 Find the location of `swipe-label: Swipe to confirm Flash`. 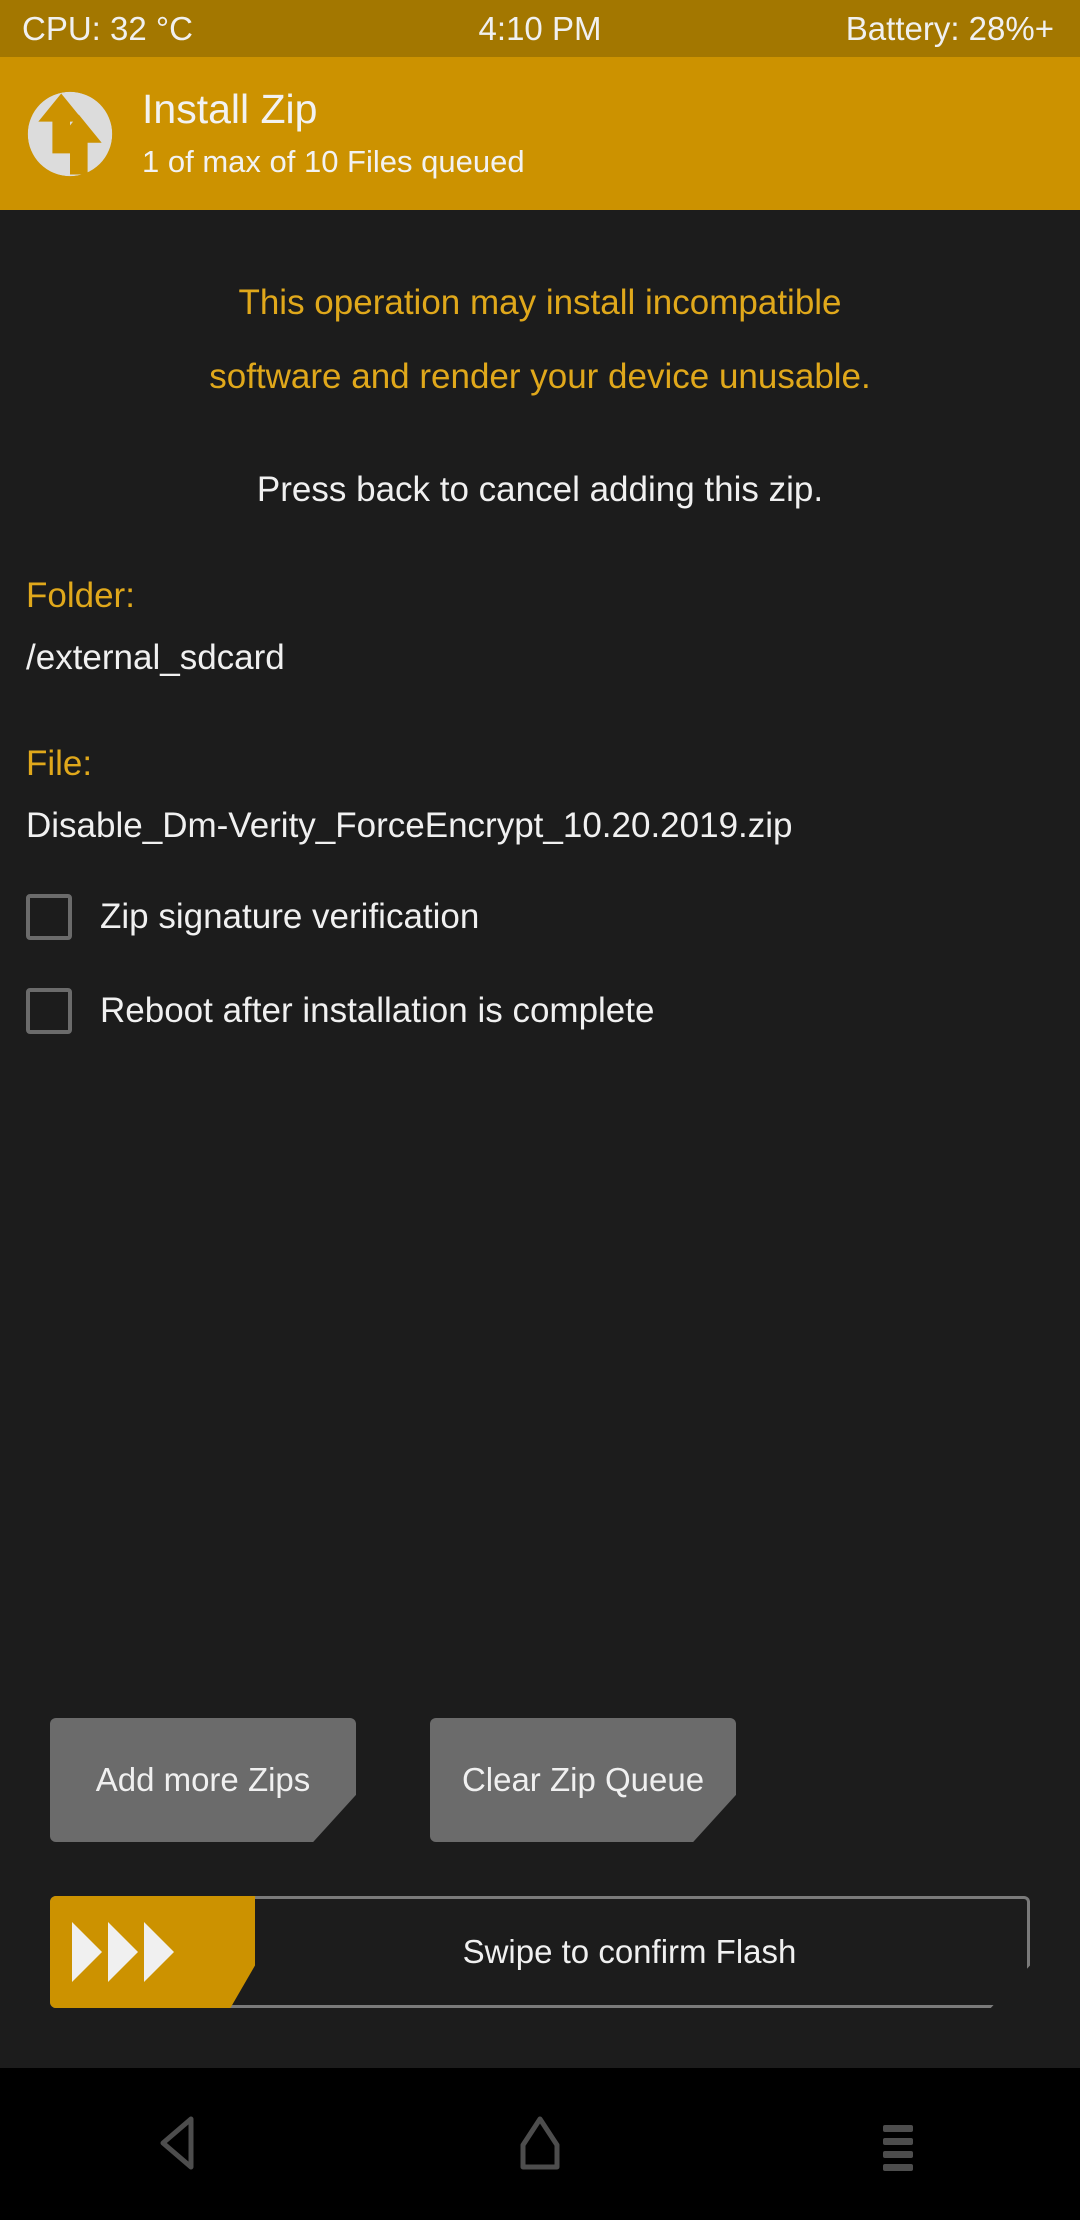

swipe-label: Swipe to confirm Flash is located at coordinates (629, 1951).